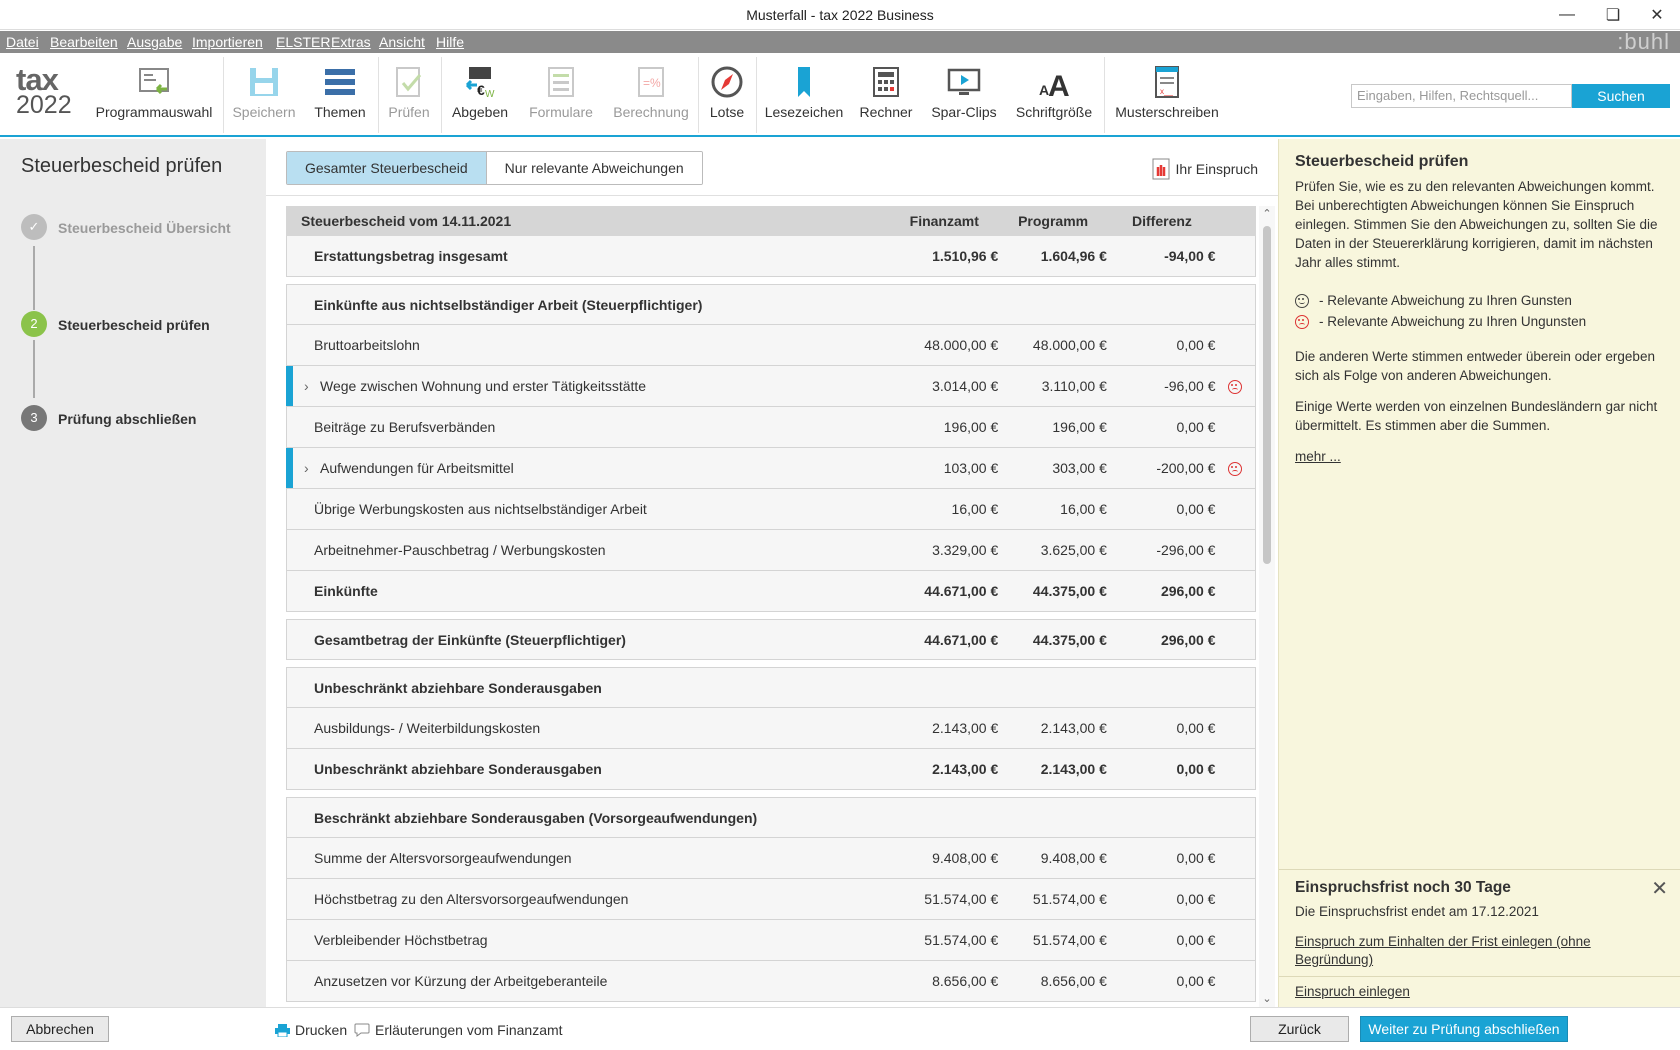 The height and width of the screenshot is (1050, 1680). Describe the element at coordinates (964, 95) in the screenshot. I see `sparclips-button: Spar-Clips` at that location.